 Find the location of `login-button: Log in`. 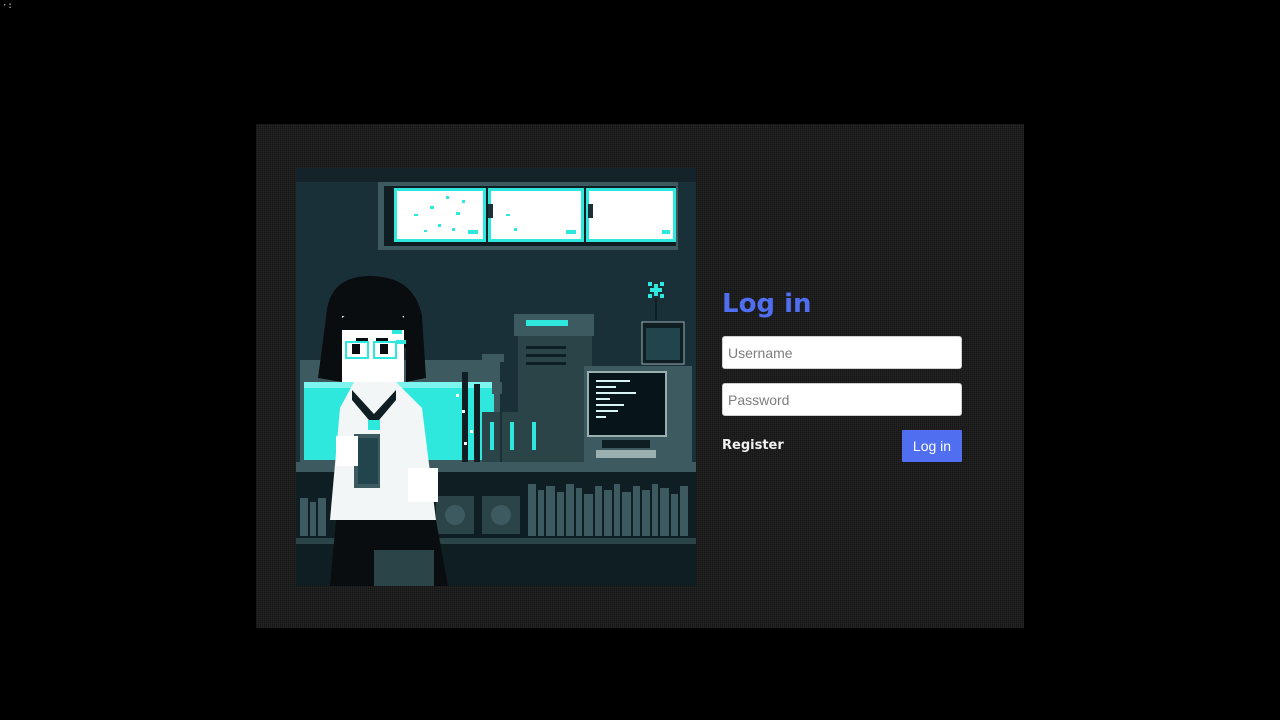

login-button: Log in is located at coordinates (932, 446).